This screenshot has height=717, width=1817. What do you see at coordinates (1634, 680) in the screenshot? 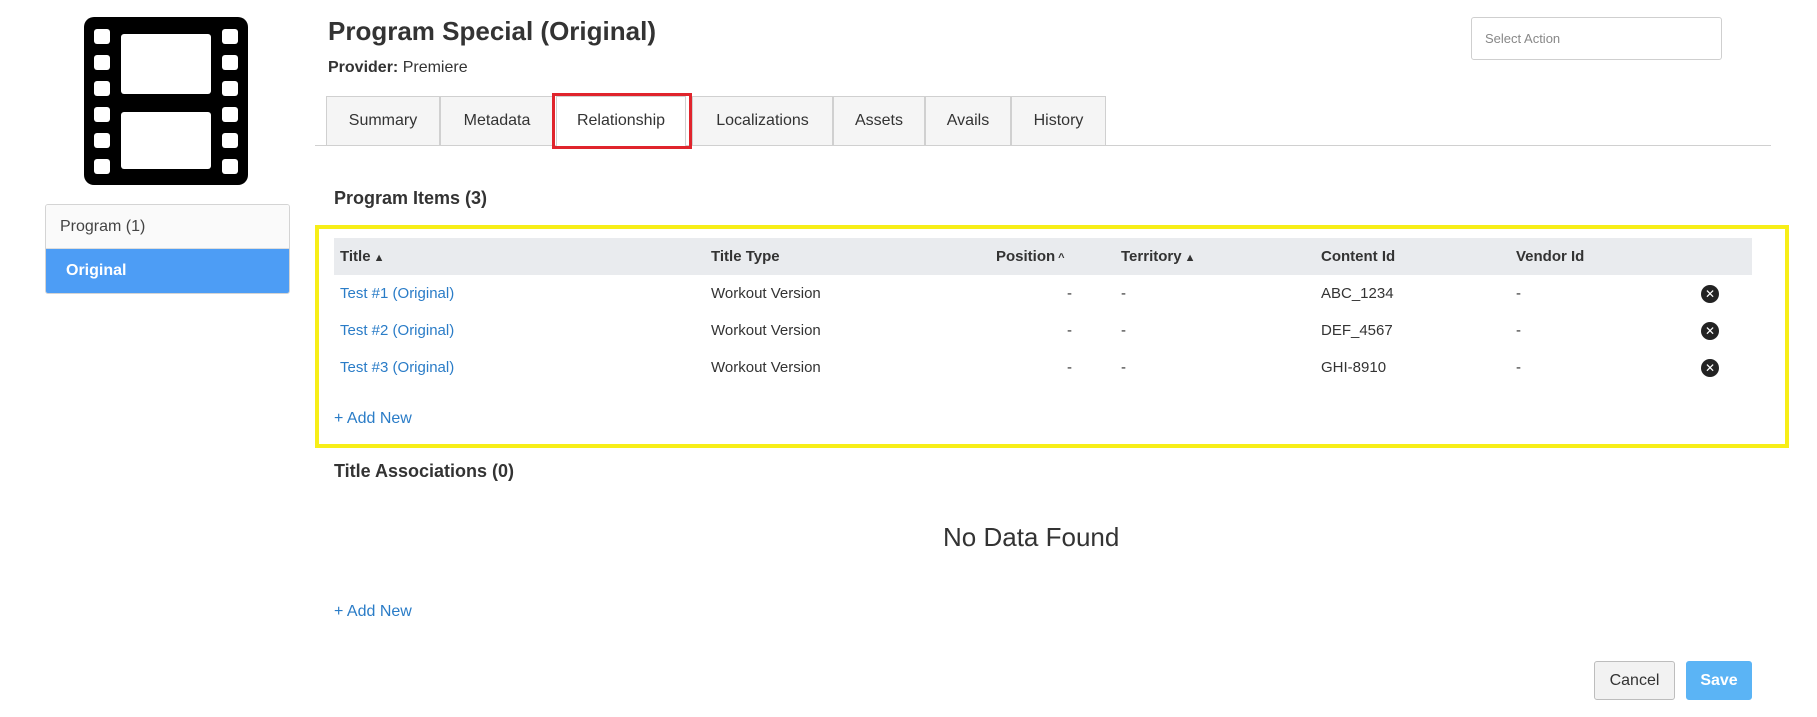
I see `cancel-button: Cancel` at bounding box center [1634, 680].